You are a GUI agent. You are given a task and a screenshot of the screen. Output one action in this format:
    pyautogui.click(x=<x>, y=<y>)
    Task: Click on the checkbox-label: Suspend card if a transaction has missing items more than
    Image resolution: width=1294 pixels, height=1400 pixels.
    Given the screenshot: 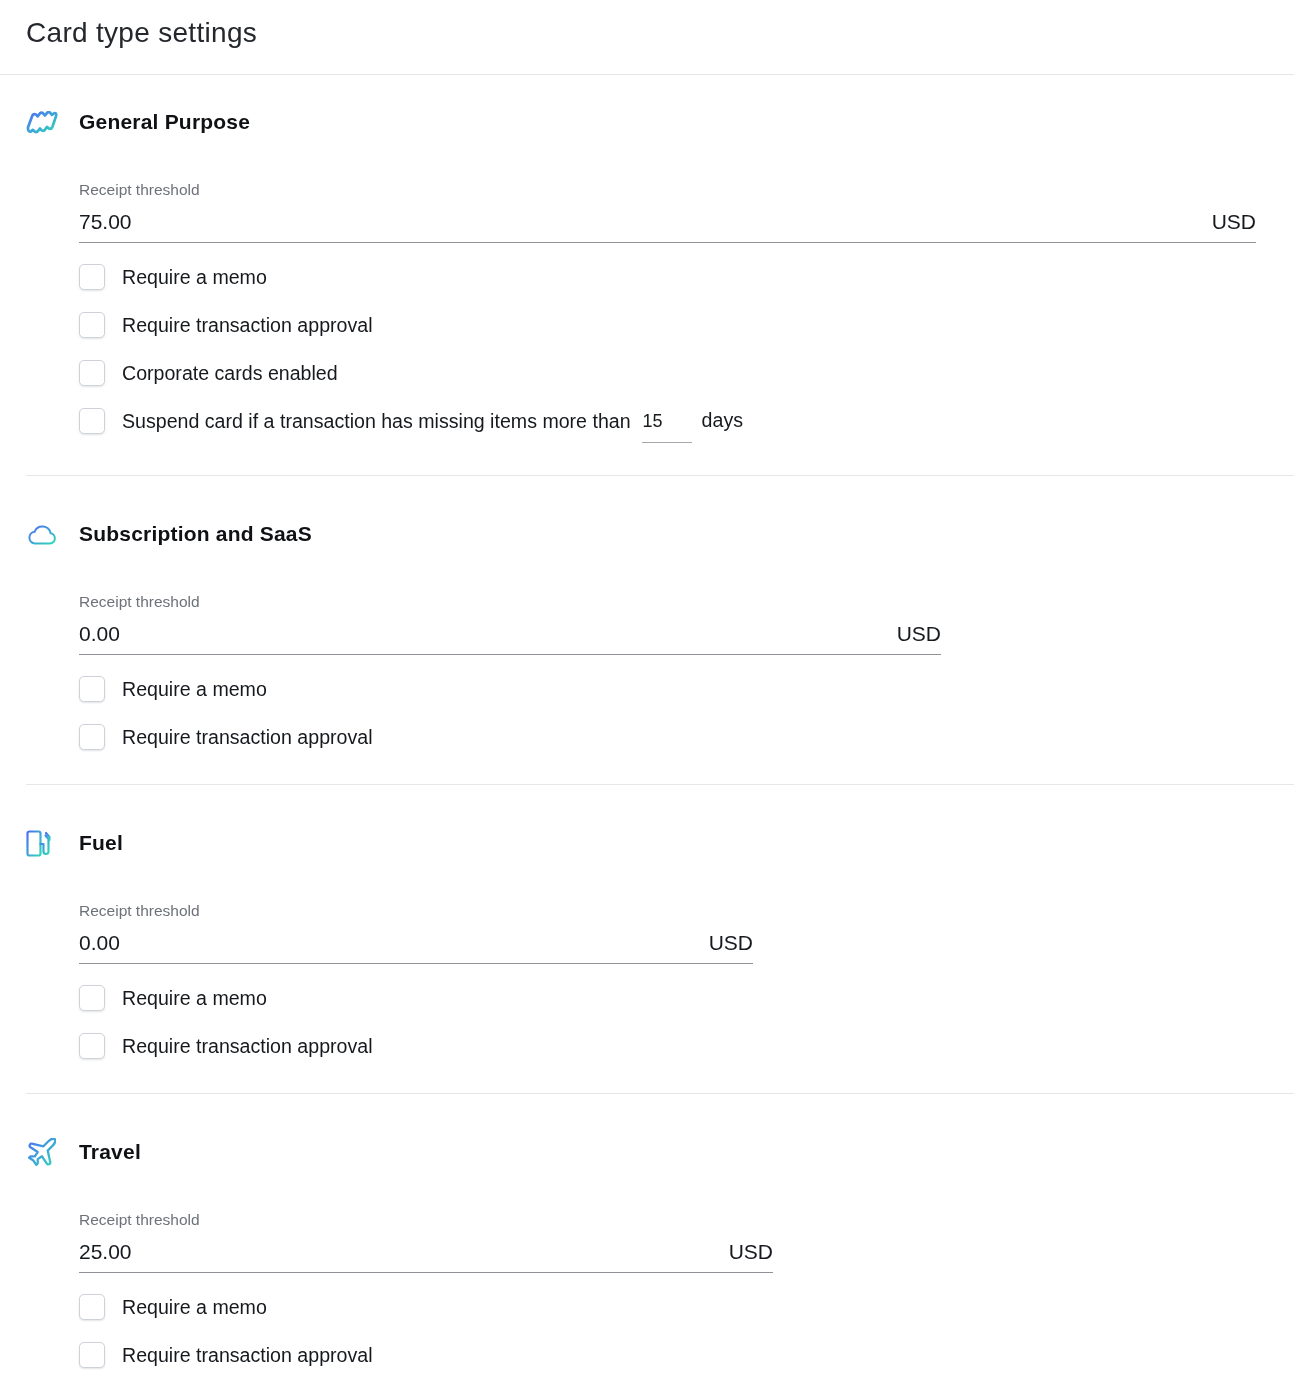 What is the action you would take?
    pyautogui.click(x=376, y=421)
    